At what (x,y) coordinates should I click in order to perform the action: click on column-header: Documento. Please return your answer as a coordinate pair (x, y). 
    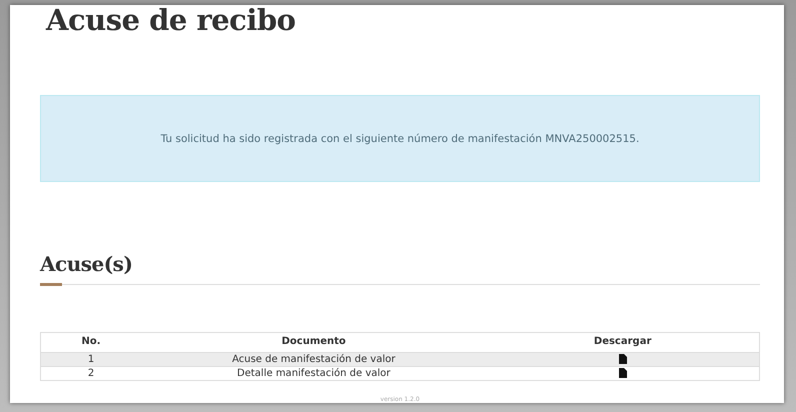
    Looking at the image, I should click on (313, 342).